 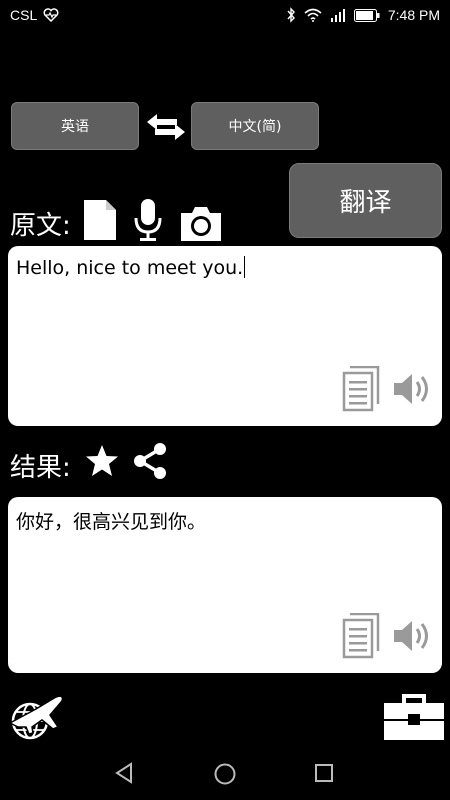 I want to click on home-icon, so click(x=225, y=774).